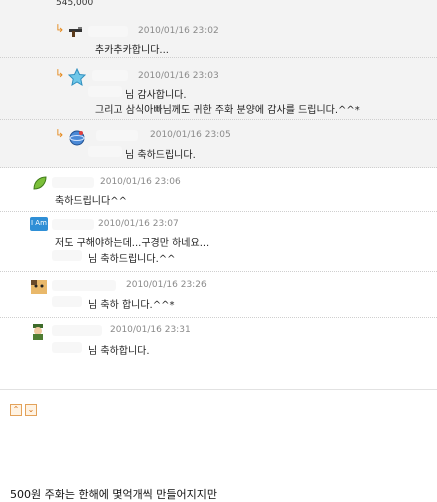 The image size is (437, 502). Describe the element at coordinates (218, 295) in the screenshot. I see `comment: 2010/01/16 23:26 님 축하 합니다.^^*` at that location.